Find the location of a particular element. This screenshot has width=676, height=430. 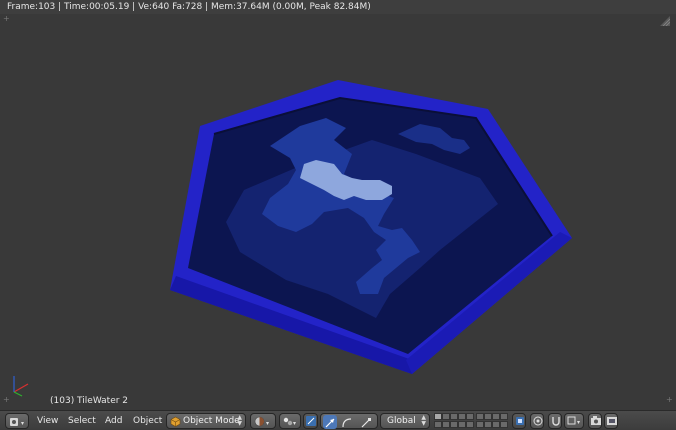

viewport-corner-icon is located at coordinates (665, 21).